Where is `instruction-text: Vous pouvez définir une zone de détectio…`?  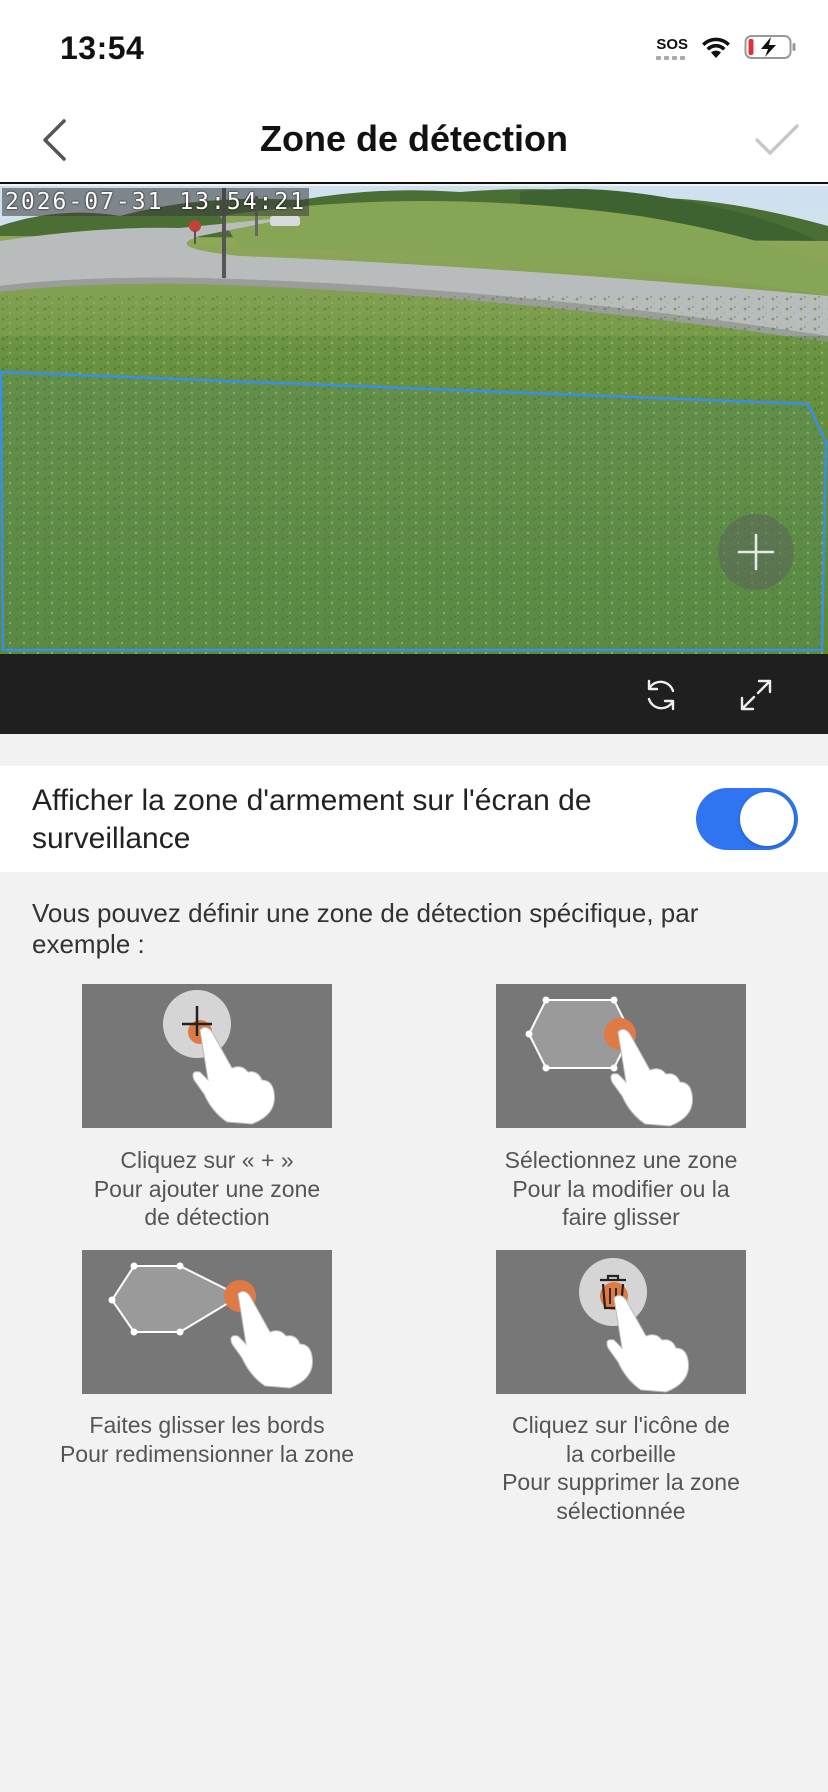
instruction-text: Vous pouvez définir une zone de détectio… is located at coordinates (365, 928).